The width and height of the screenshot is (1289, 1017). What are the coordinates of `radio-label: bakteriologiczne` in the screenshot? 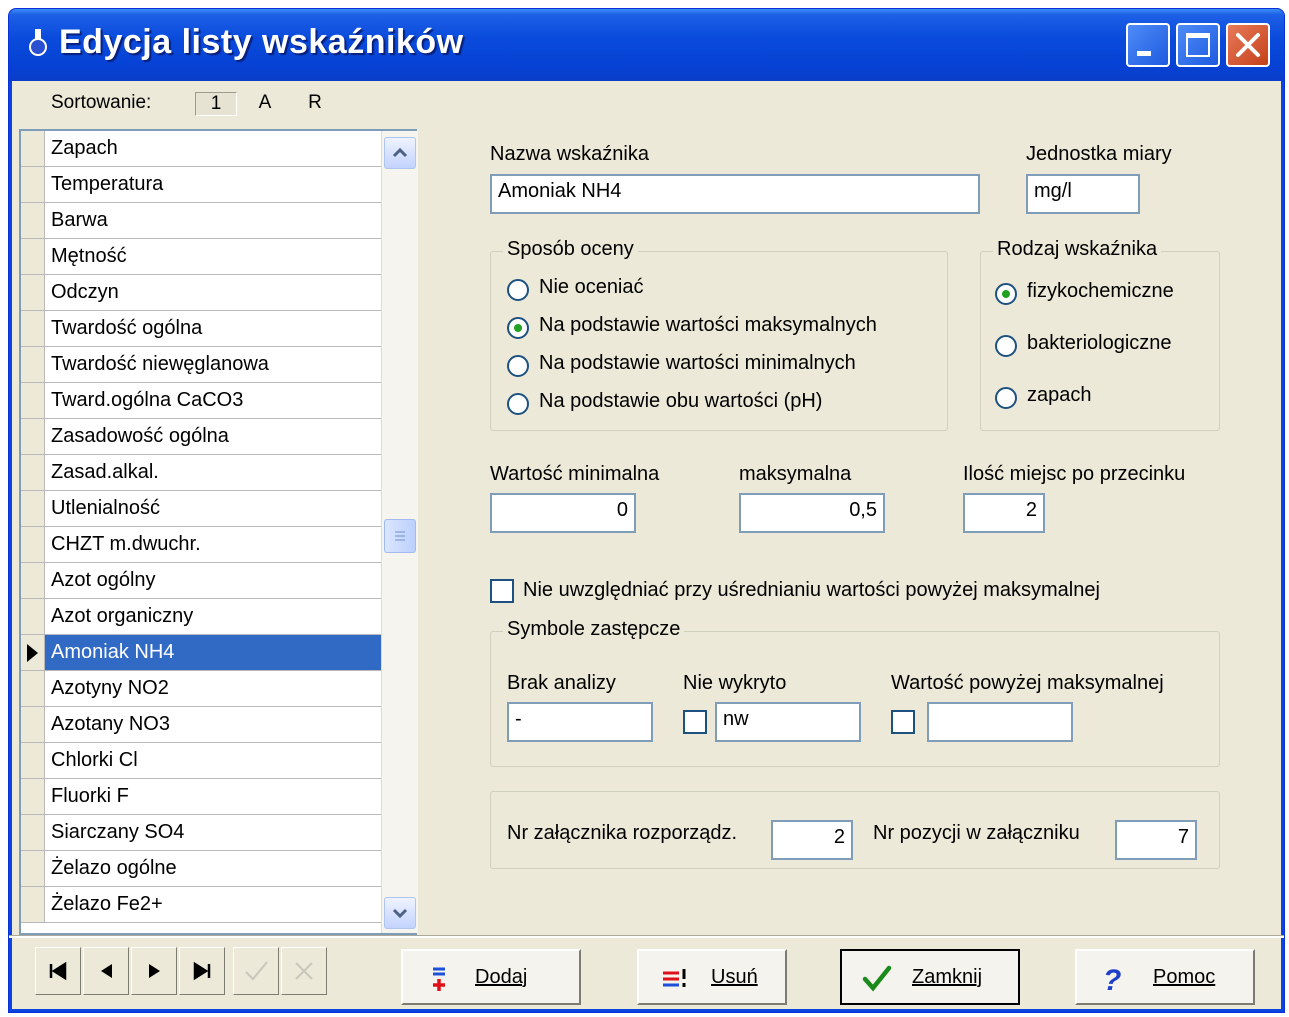 It's located at (1099, 343).